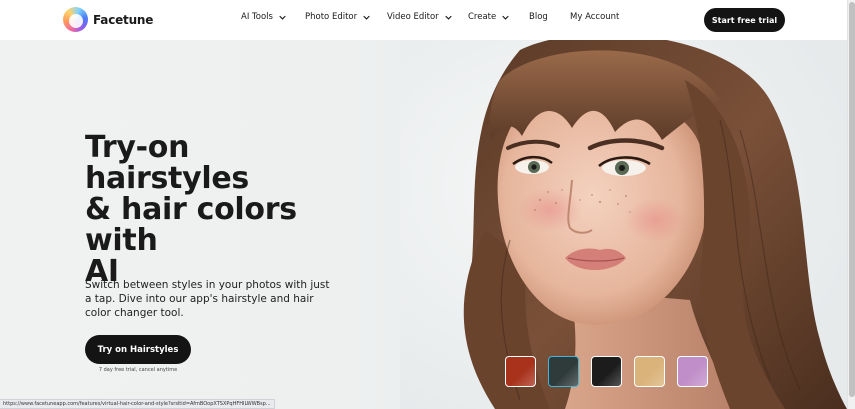 This screenshot has height=409, width=855. Describe the element at coordinates (649, 371) in the screenshot. I see `hair-color-swatch-blonde` at that location.